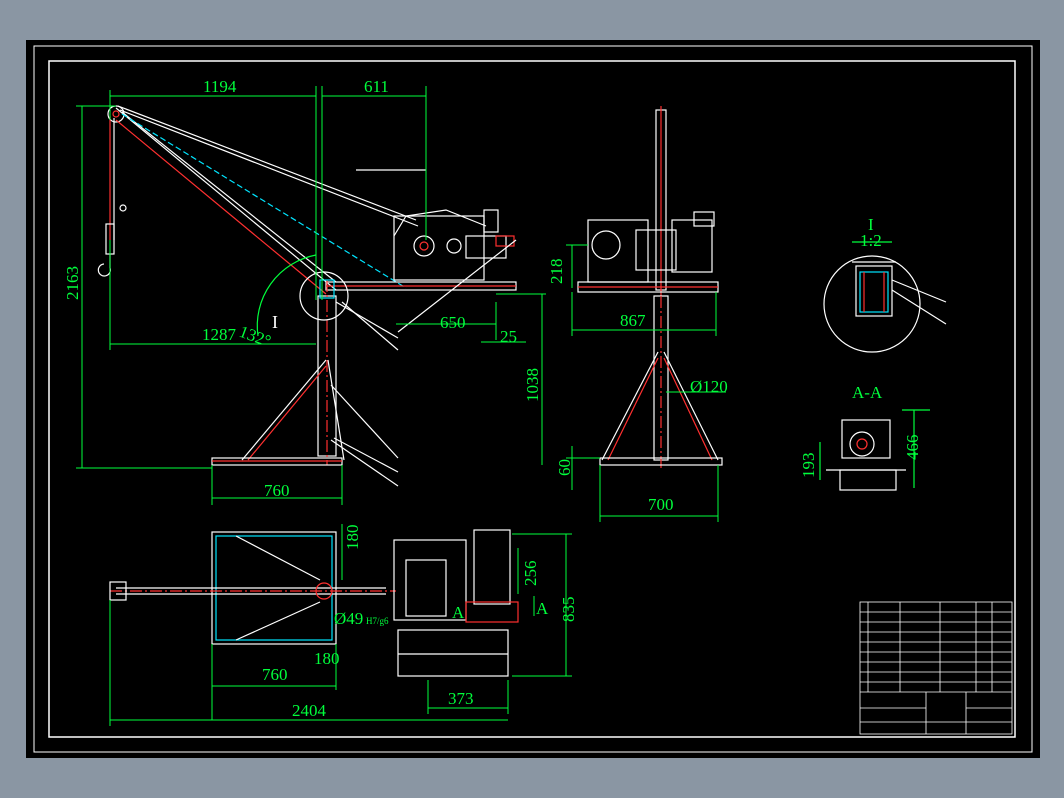  What do you see at coordinates (508, 336) in the screenshot?
I see `dim-25: 25` at bounding box center [508, 336].